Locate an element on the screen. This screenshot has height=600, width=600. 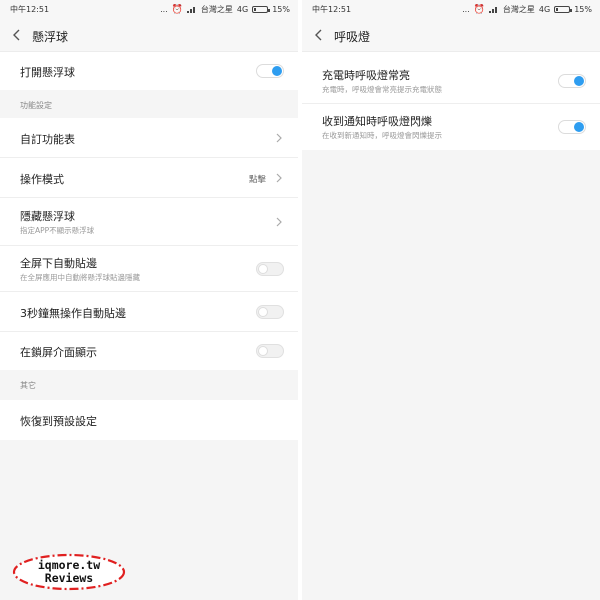
setting-label: 在鎖屏介面顯示 is located at coordinates (58, 352).